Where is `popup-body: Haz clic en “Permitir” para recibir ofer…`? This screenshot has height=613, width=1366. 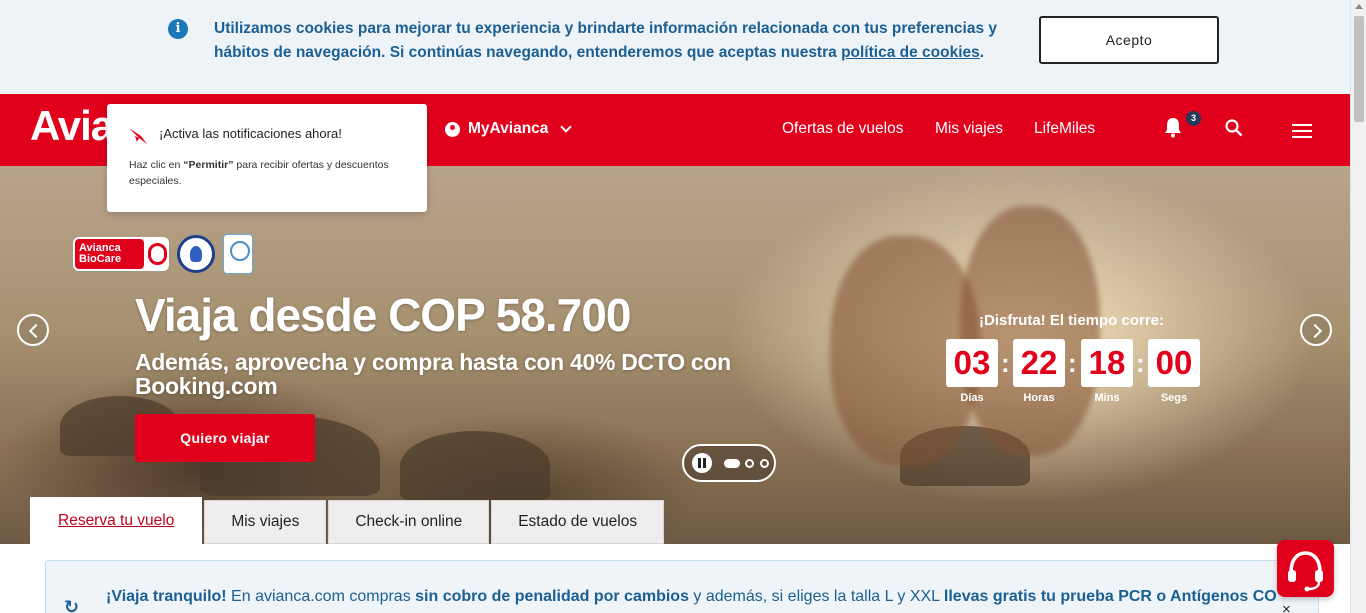 popup-body: Haz clic en “Permitir” para recibir ofer… is located at coordinates (269, 173).